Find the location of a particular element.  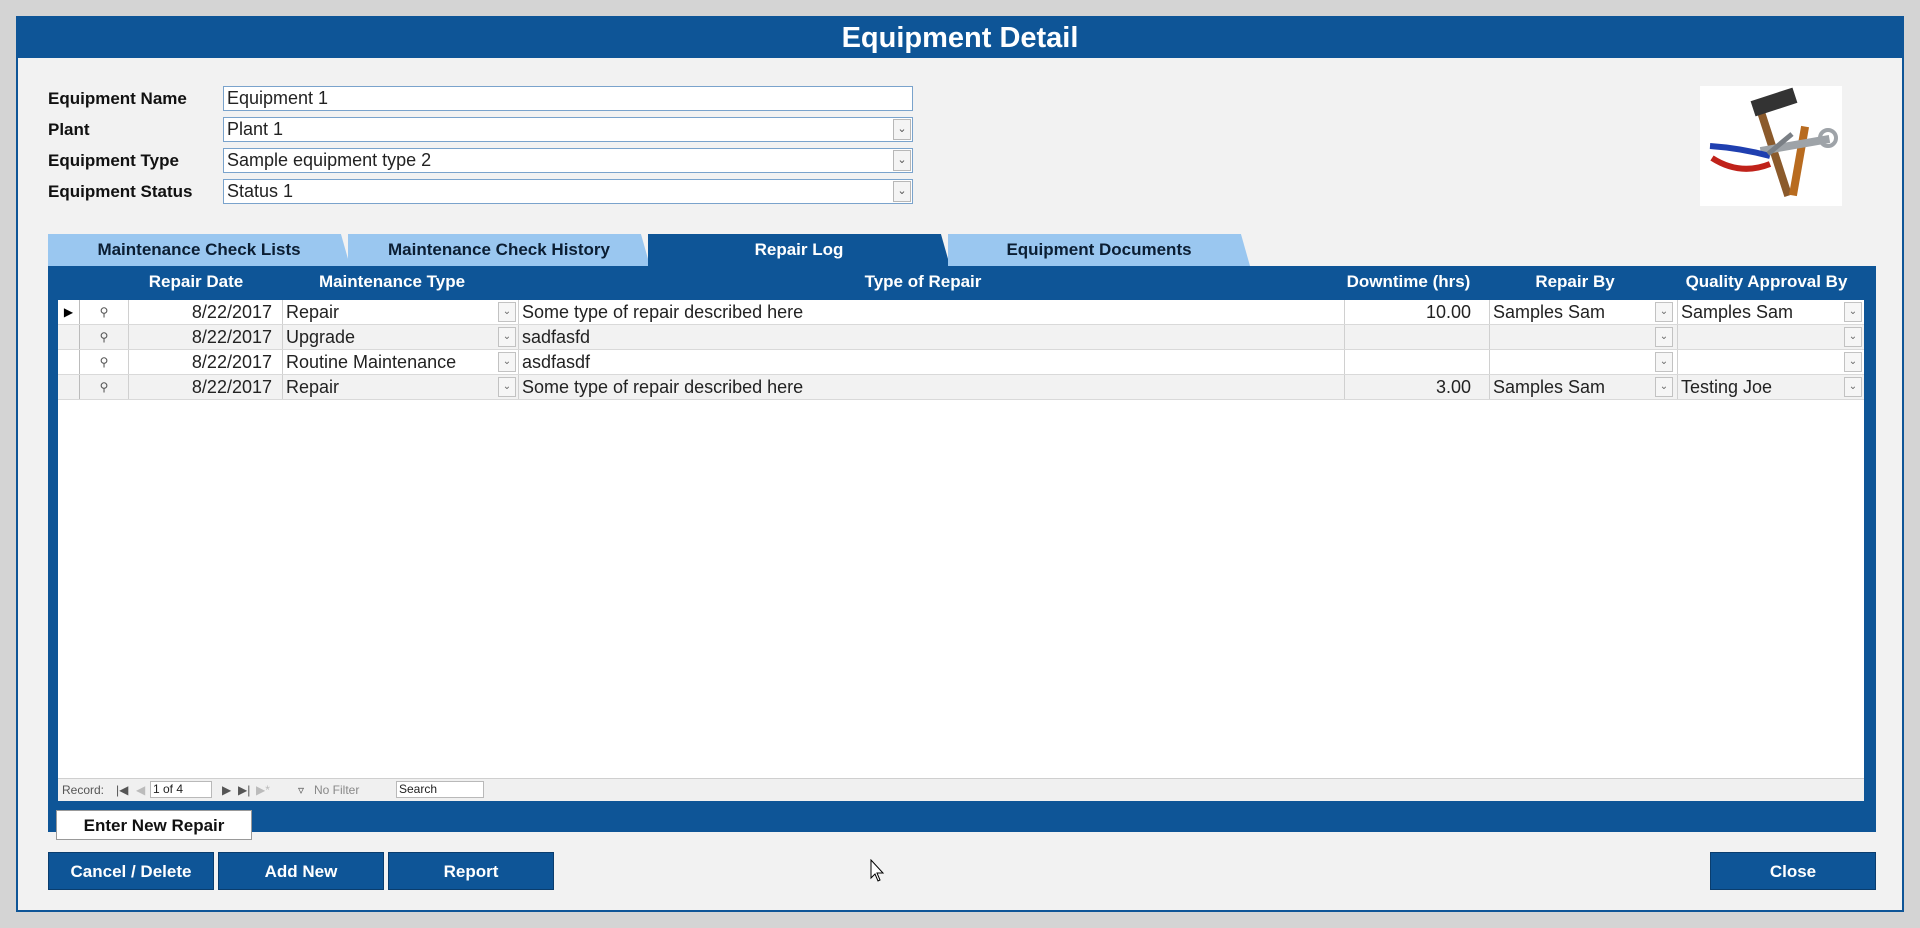

record-label: Record: is located at coordinates (83, 790).